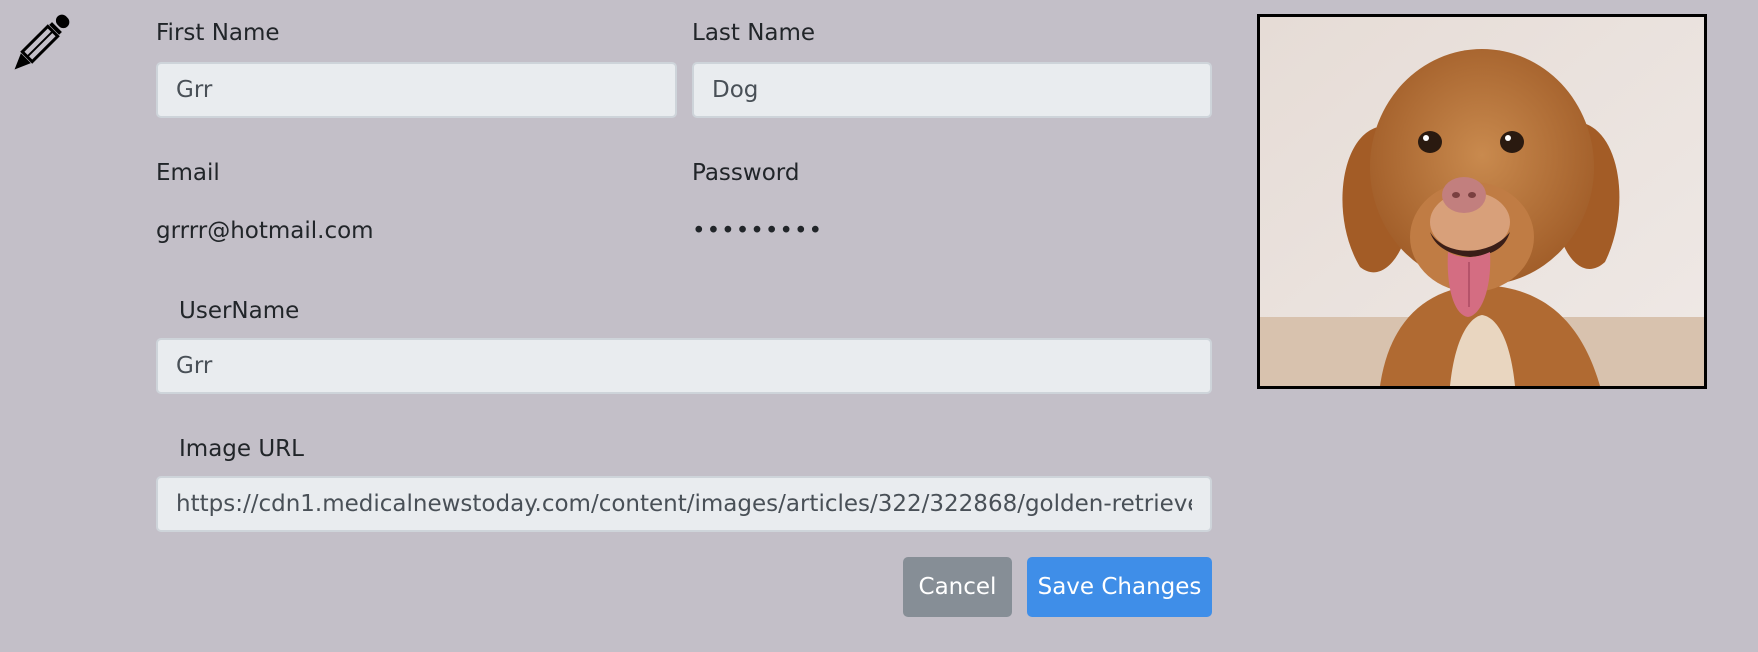 The image size is (1758, 652). I want to click on profile-image, so click(1482, 201).